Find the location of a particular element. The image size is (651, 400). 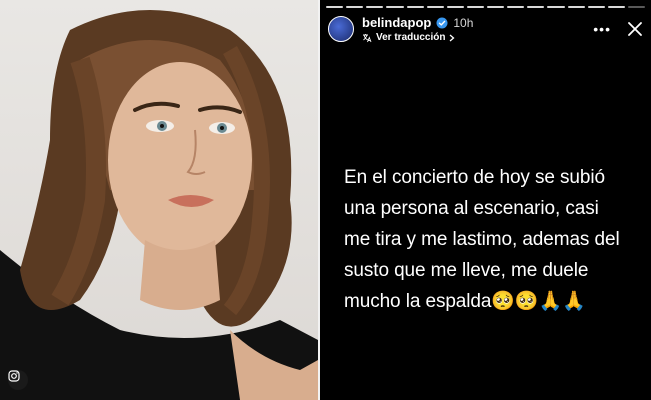

caption-line: me tira y me lastimo, ademas del is located at coordinates (482, 239).